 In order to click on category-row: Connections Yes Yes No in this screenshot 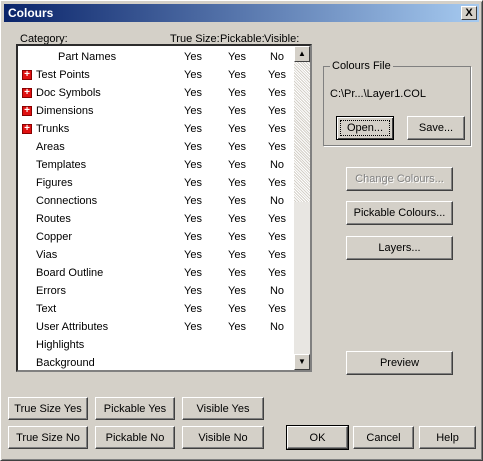, I will do `click(157, 202)`.